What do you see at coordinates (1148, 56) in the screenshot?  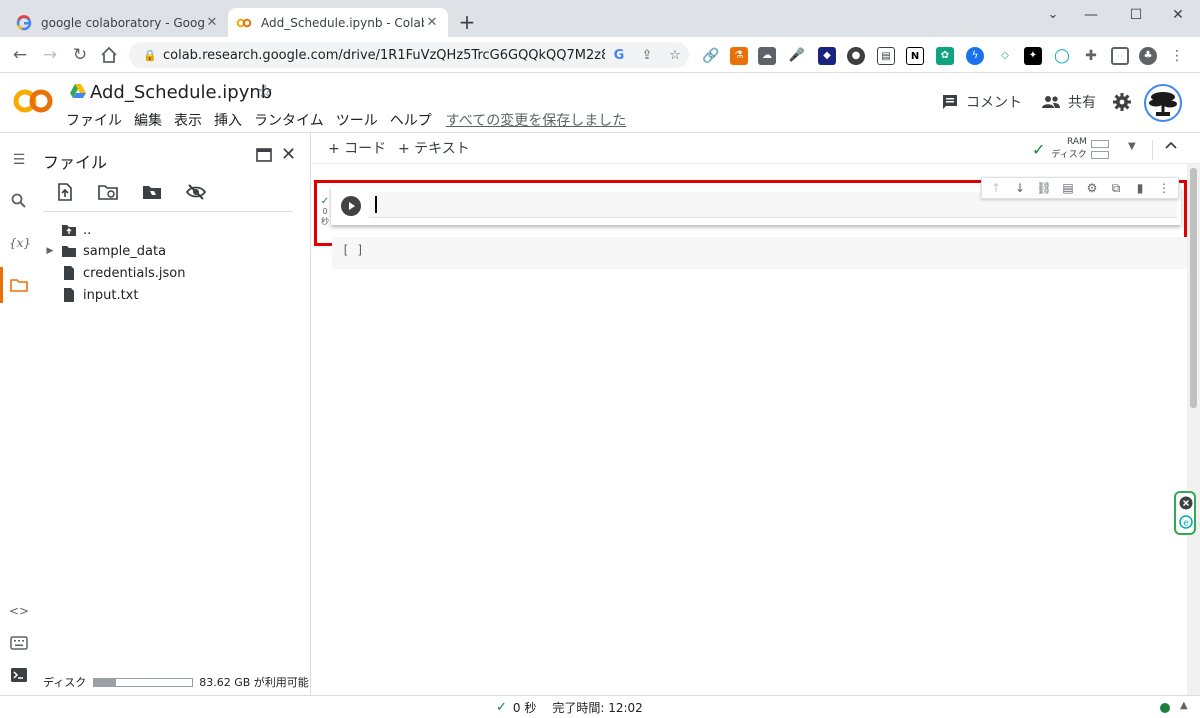 I see `profile-avatar-icon: ♣` at bounding box center [1148, 56].